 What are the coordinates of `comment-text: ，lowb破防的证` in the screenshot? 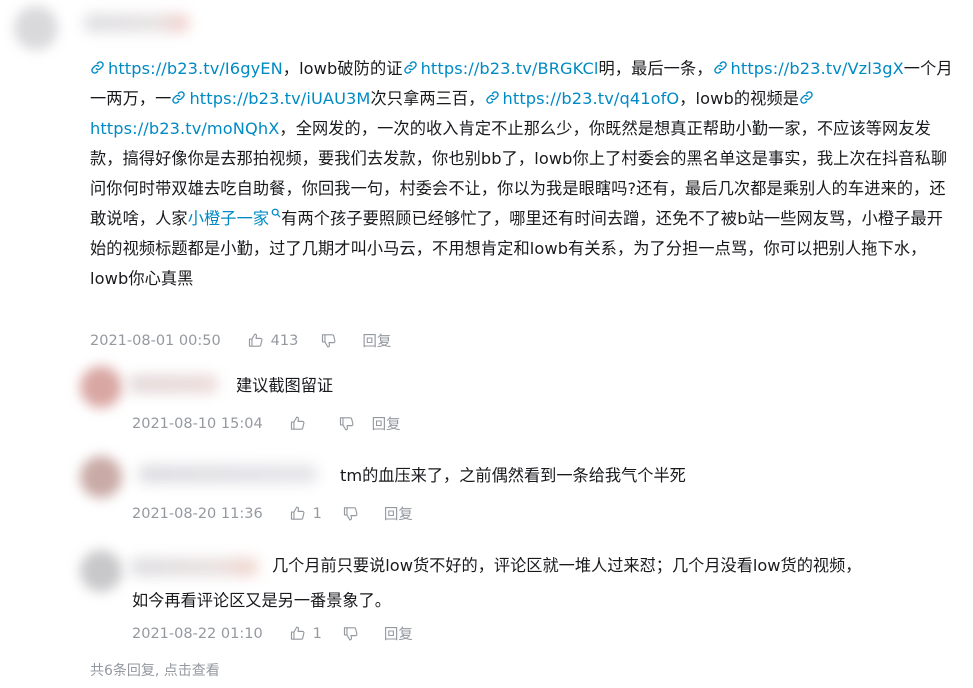 It's located at (342, 68).